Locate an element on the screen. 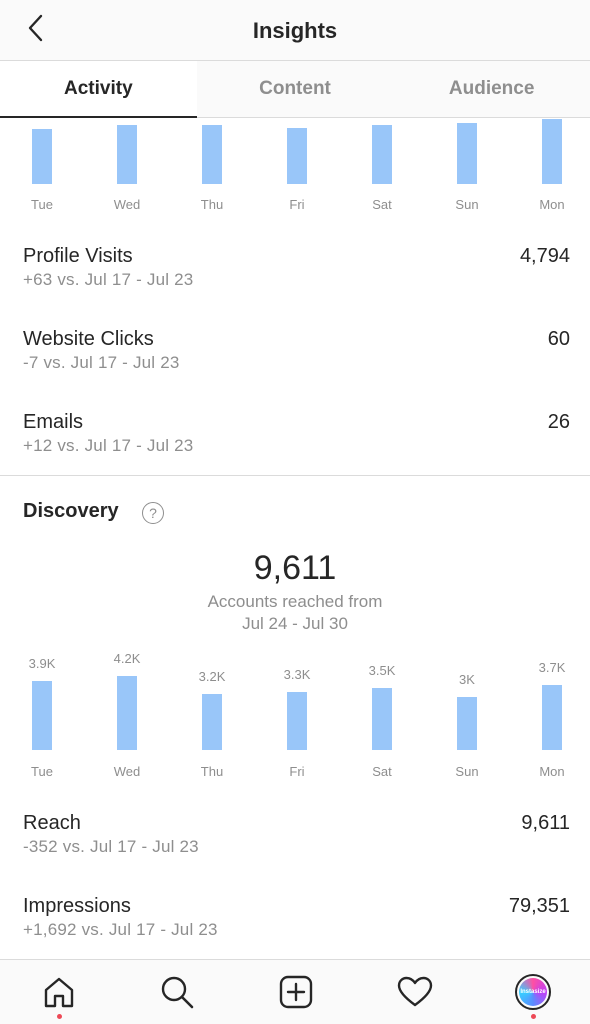  tab-bar: Activity Content Audience is located at coordinates (295, 89).